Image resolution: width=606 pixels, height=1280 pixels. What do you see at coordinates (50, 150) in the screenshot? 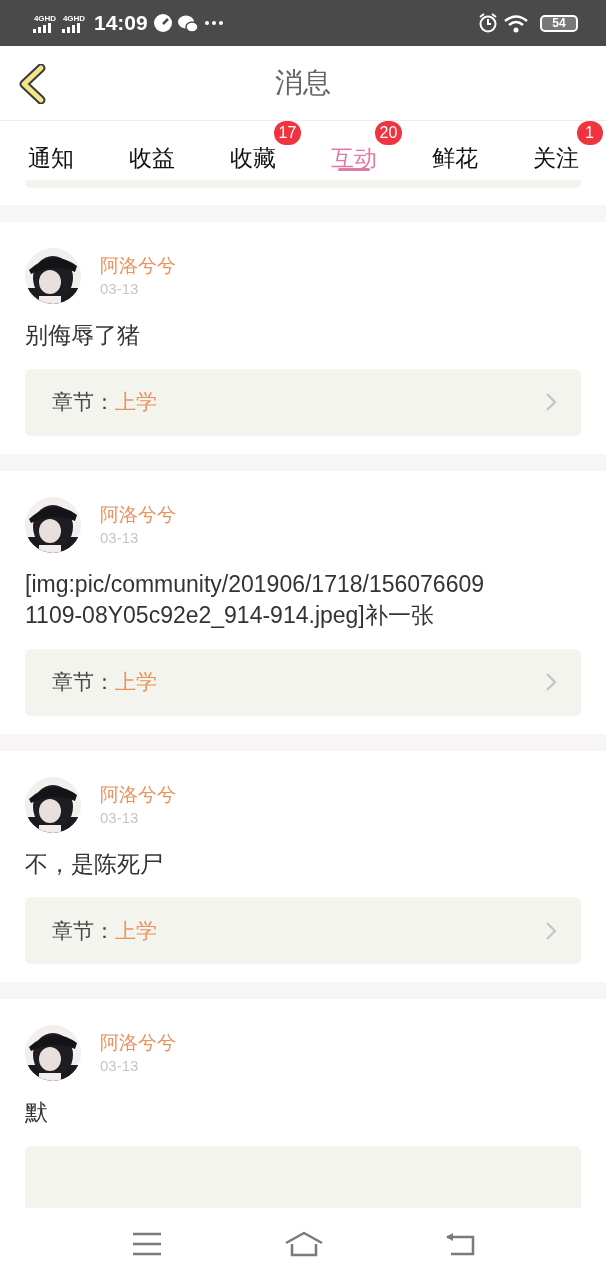
I see `tab: 通知` at bounding box center [50, 150].